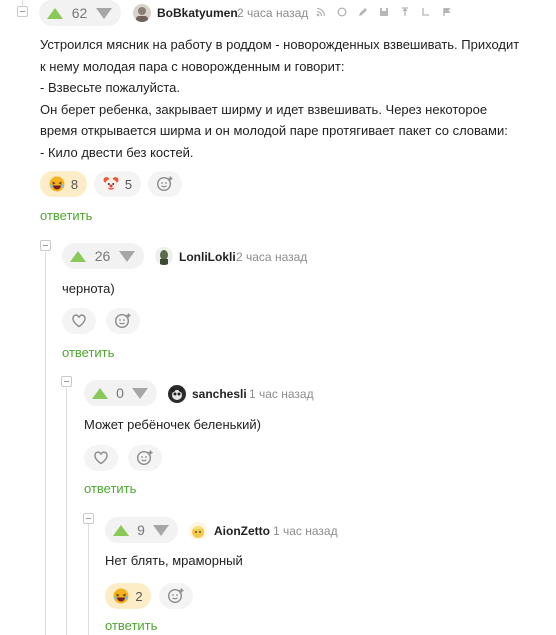 Image resolution: width=556 pixels, height=635 pixels. I want to click on rating-control: 0, so click(120, 393).